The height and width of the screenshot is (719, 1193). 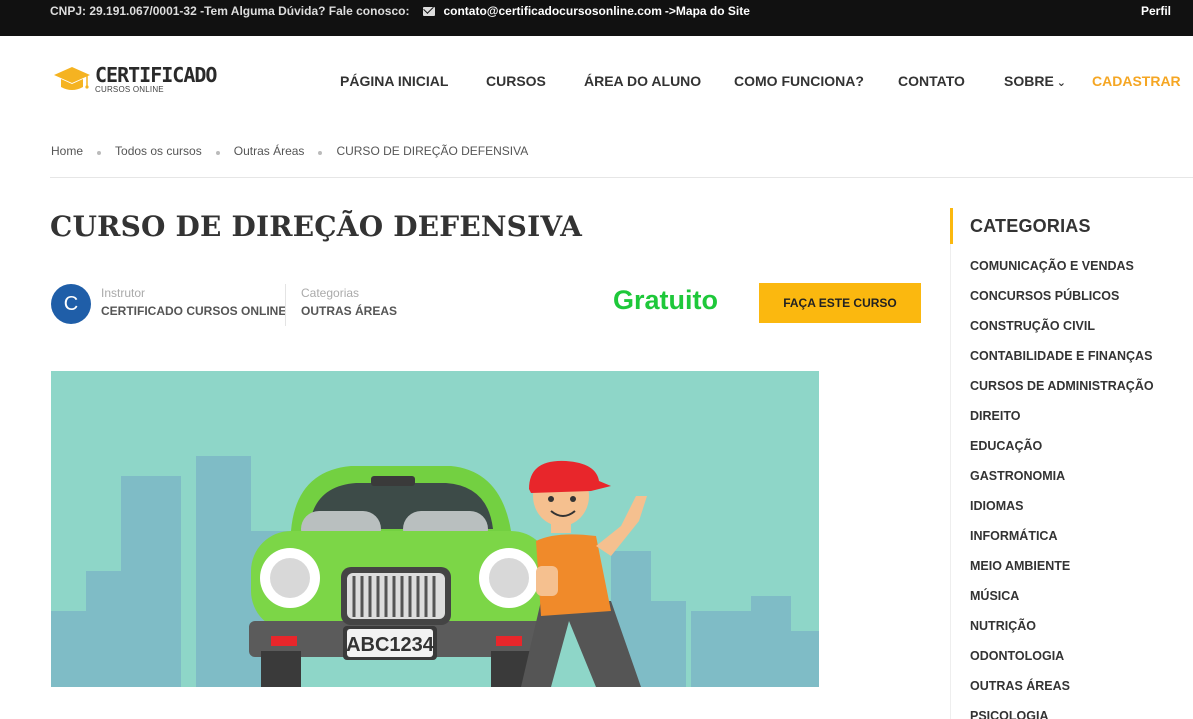 I want to click on nav-register: CADASTRAR, so click(x=1136, y=81).